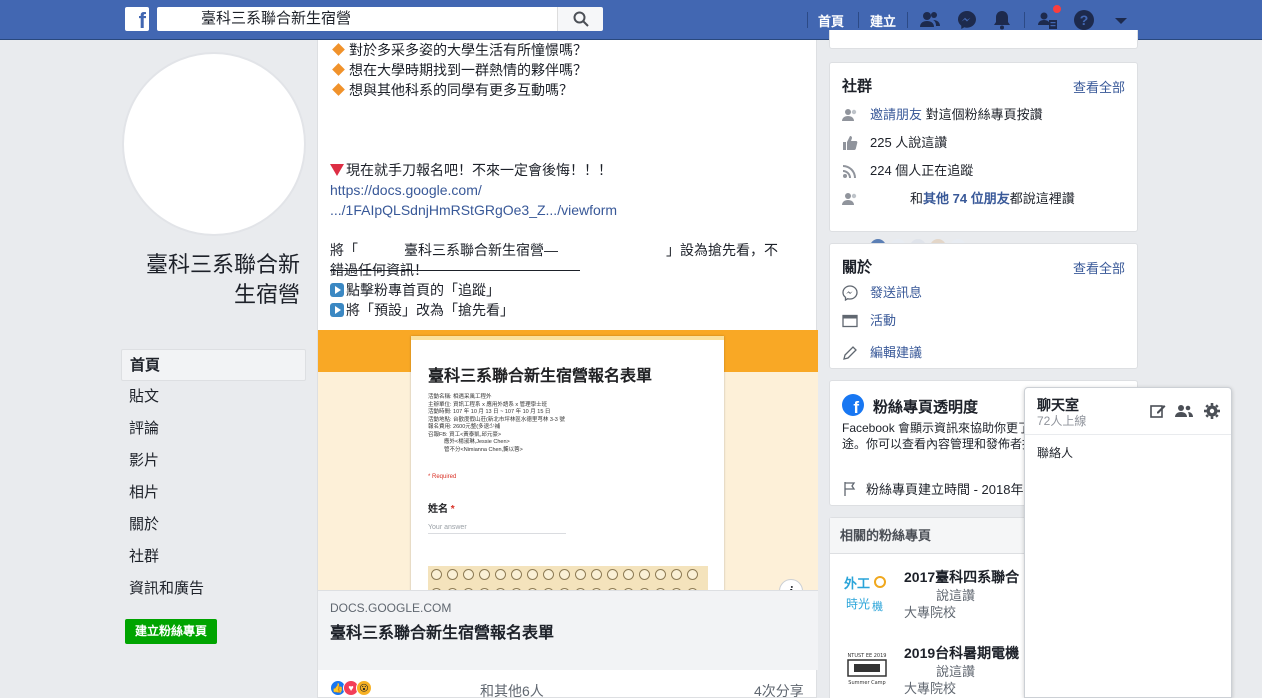  I want to click on svg-text: NTUST EE 2019, so click(867, 656).